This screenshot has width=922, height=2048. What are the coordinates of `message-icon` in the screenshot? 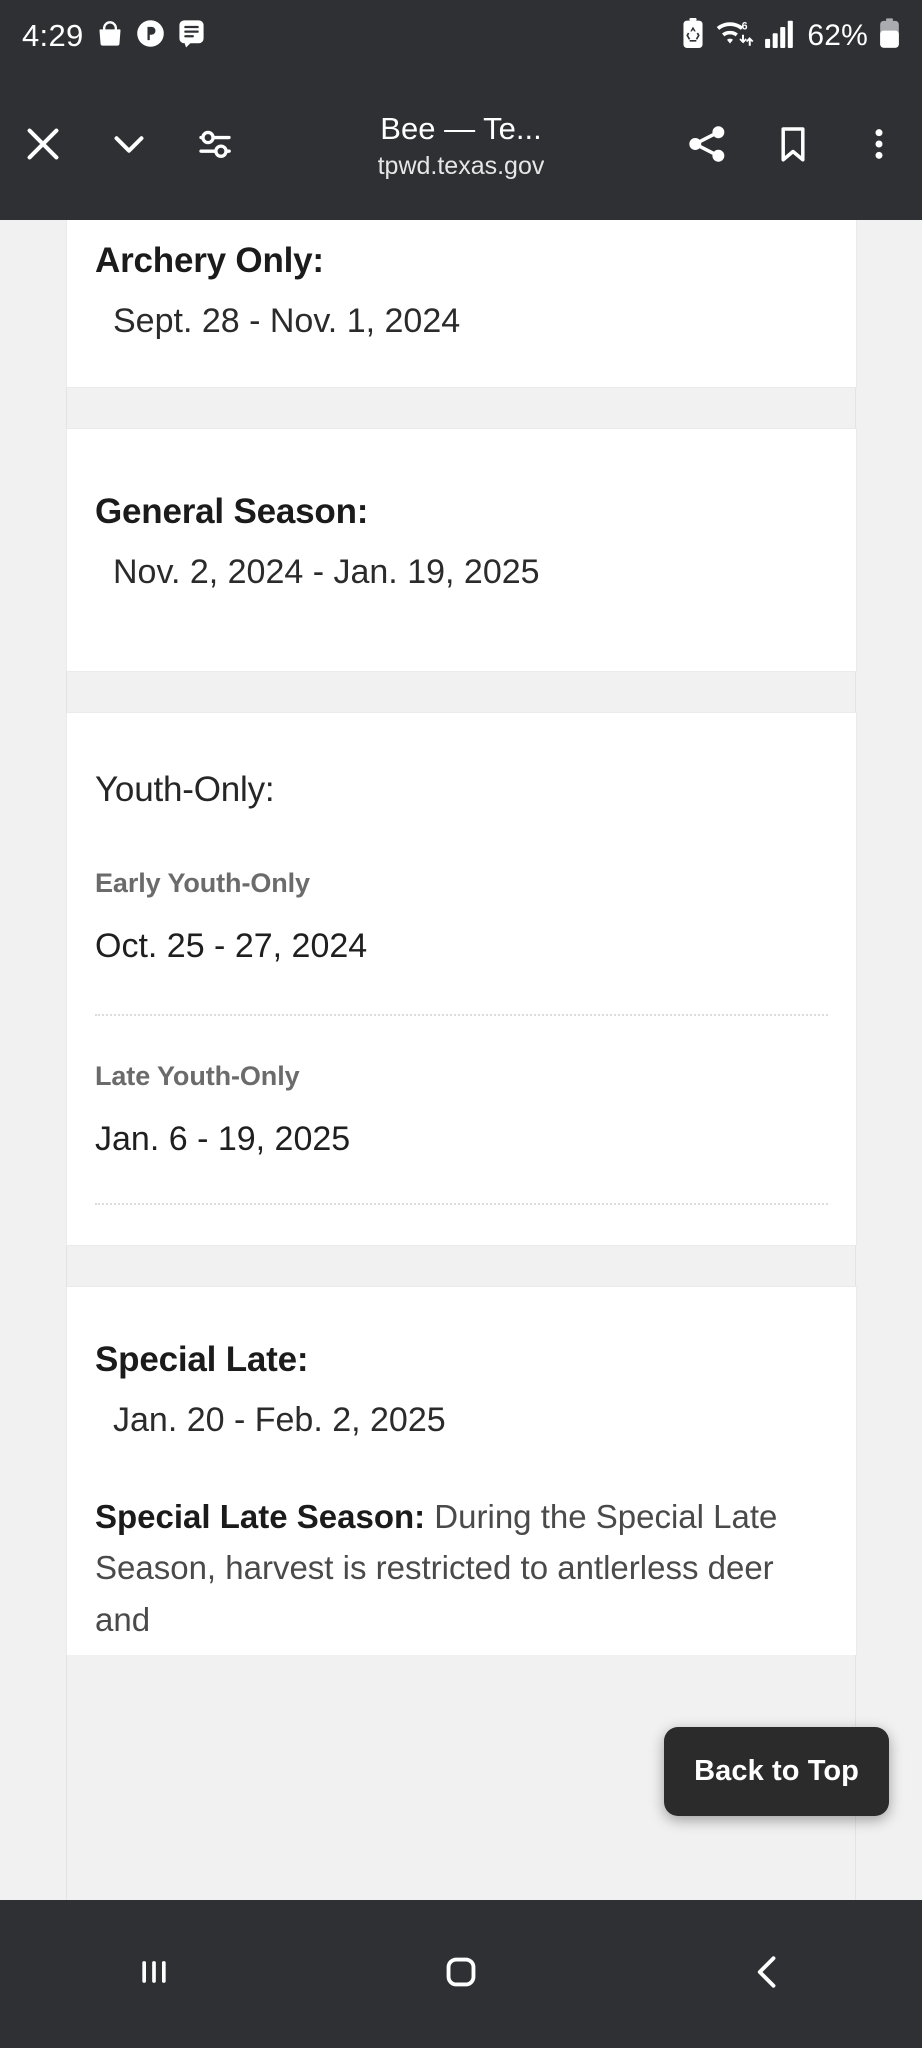 It's located at (191, 36).